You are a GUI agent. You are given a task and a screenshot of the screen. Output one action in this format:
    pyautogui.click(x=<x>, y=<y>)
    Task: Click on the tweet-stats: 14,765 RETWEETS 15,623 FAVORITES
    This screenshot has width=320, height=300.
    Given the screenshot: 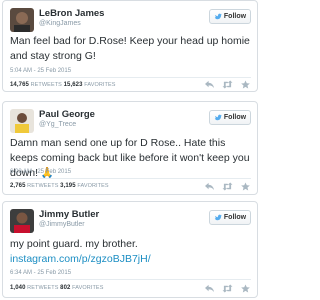 What is the action you would take?
    pyautogui.click(x=63, y=85)
    